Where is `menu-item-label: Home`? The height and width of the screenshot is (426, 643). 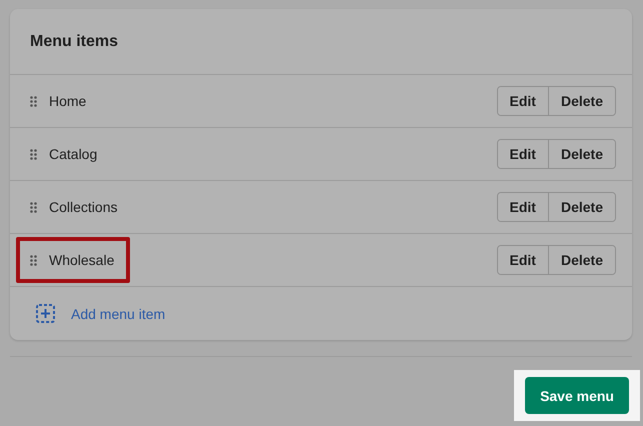 menu-item-label: Home is located at coordinates (67, 101).